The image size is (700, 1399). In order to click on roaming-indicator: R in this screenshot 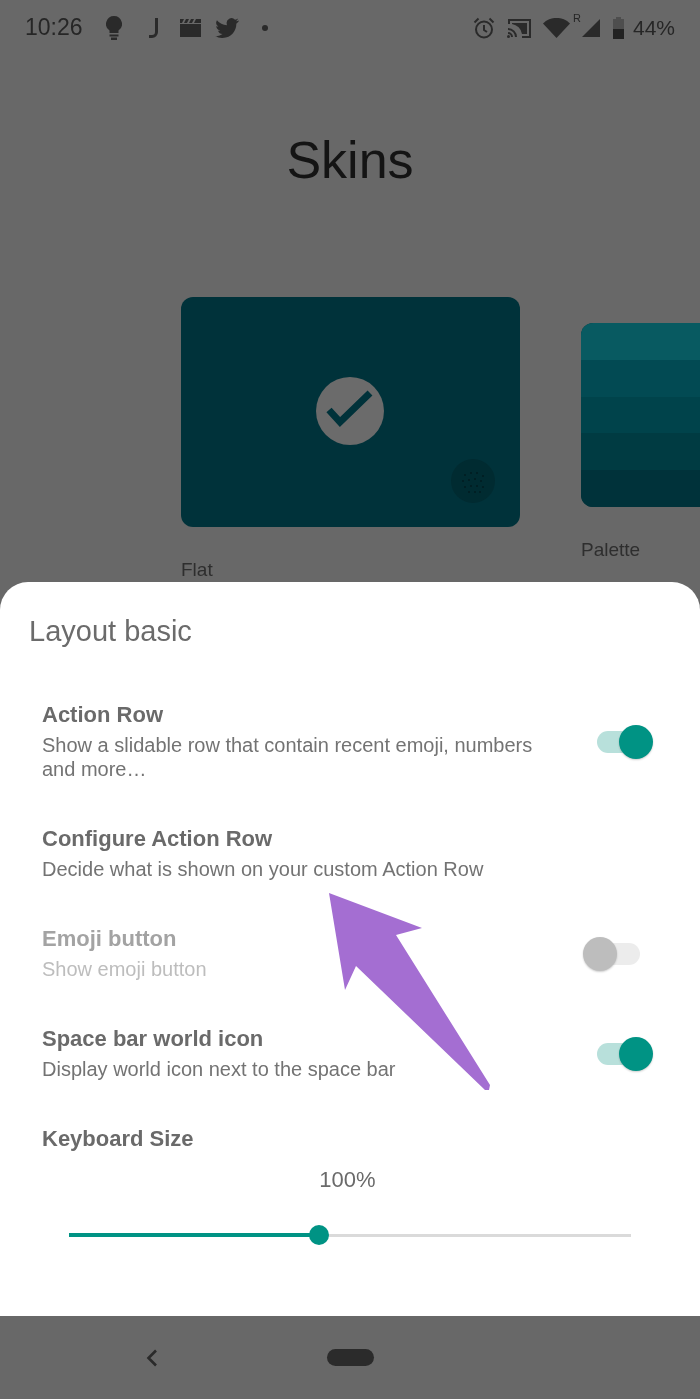, I will do `click(577, 18)`.